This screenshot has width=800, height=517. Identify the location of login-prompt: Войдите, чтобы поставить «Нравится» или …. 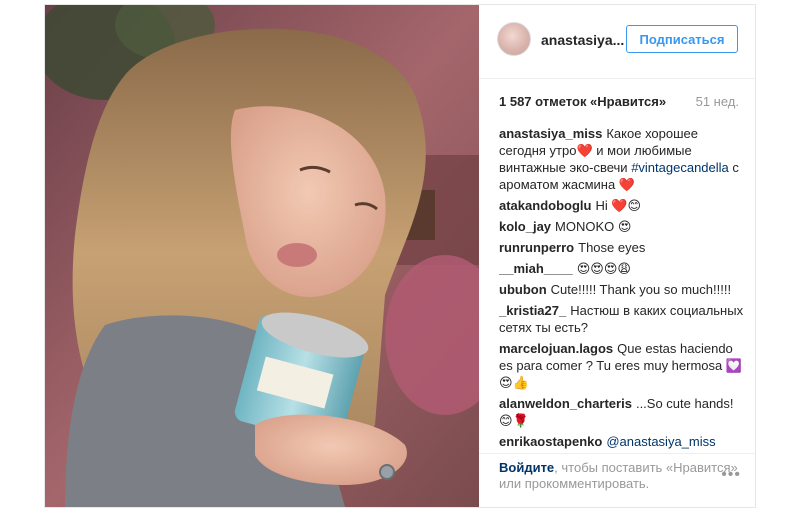
(619, 476).